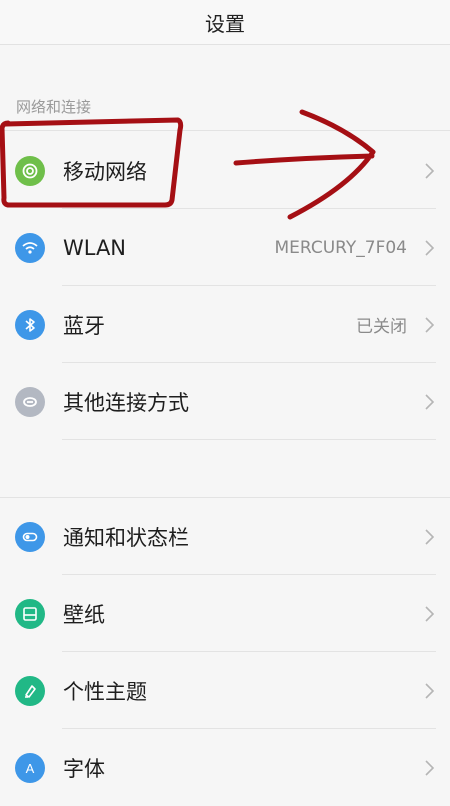 Image resolution: width=450 pixels, height=806 pixels. What do you see at coordinates (30, 324) in the screenshot?
I see `bluetooth-icon` at bounding box center [30, 324].